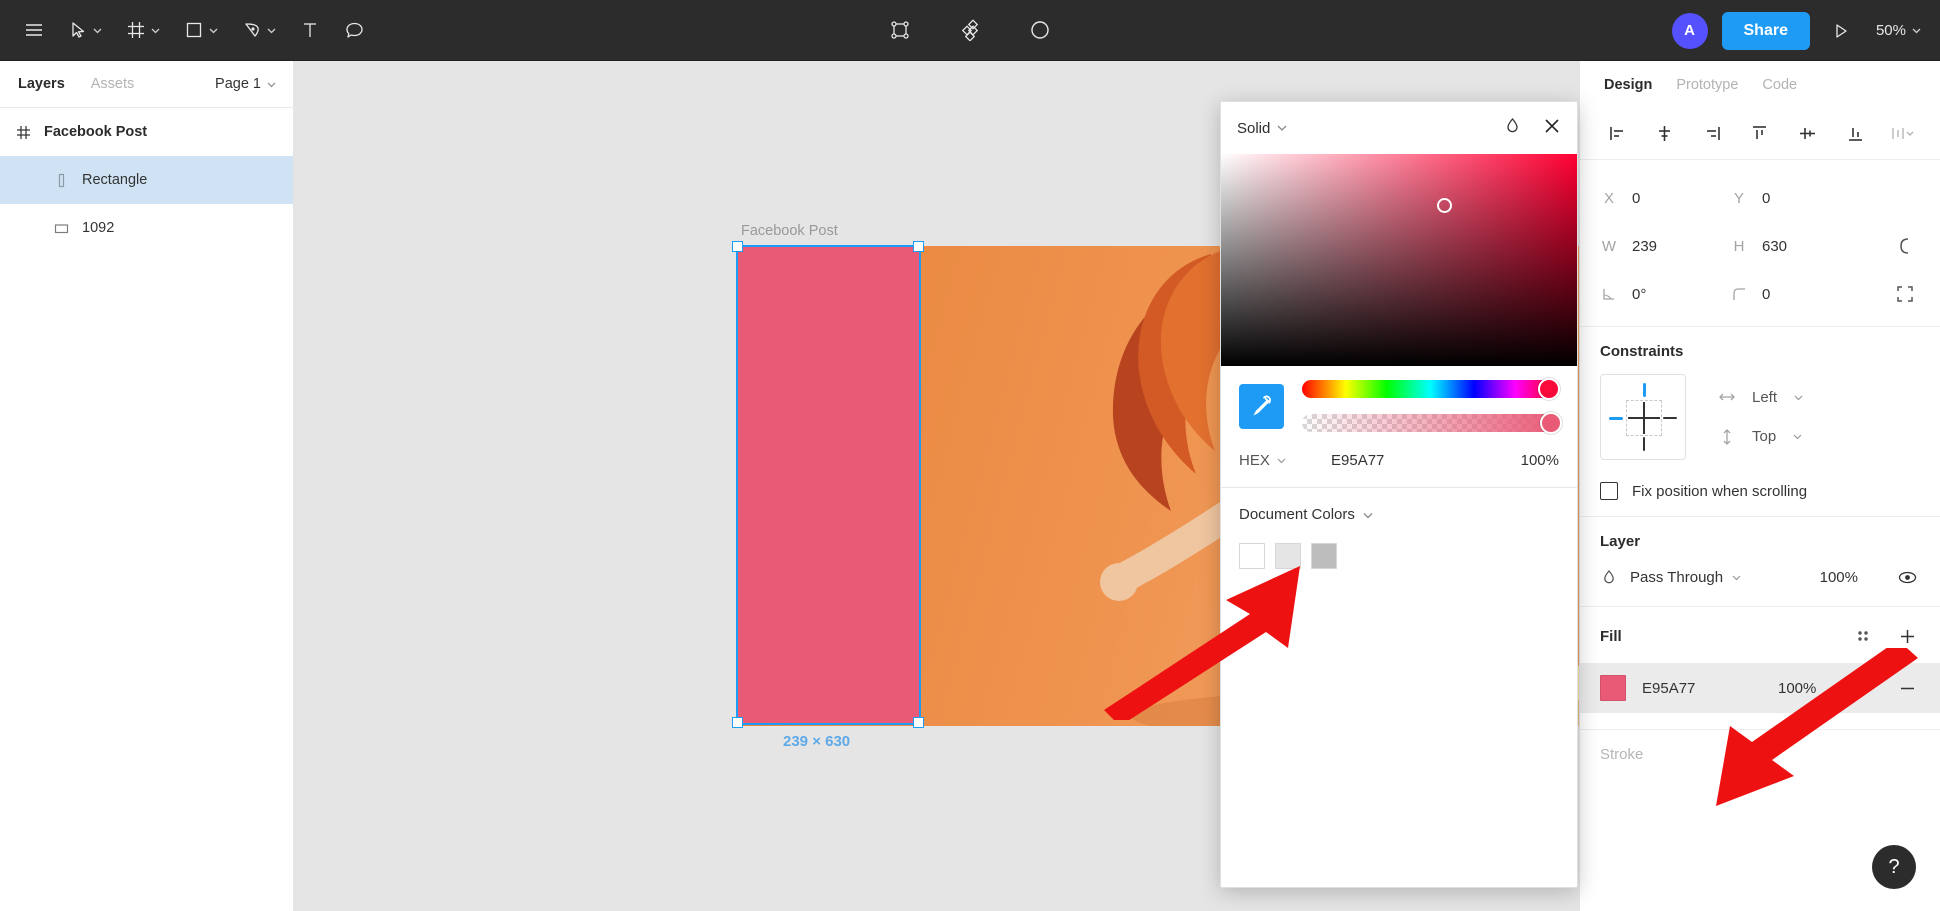 The width and height of the screenshot is (1940, 911). What do you see at coordinates (61, 180) in the screenshot?
I see `rectangle-slim-icon` at bounding box center [61, 180].